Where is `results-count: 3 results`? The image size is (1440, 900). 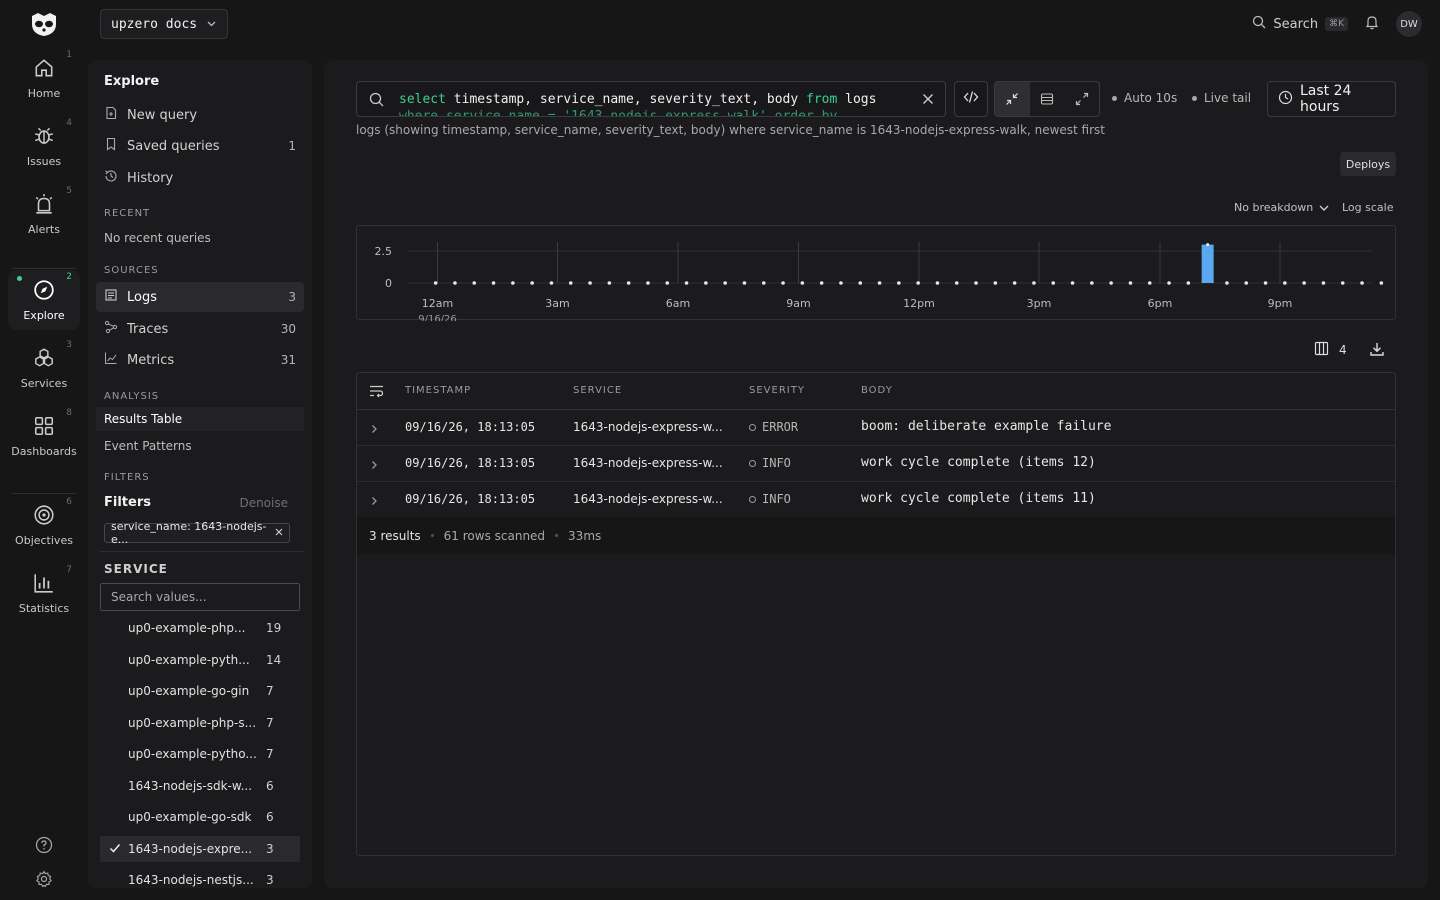 results-count: 3 results is located at coordinates (395, 535).